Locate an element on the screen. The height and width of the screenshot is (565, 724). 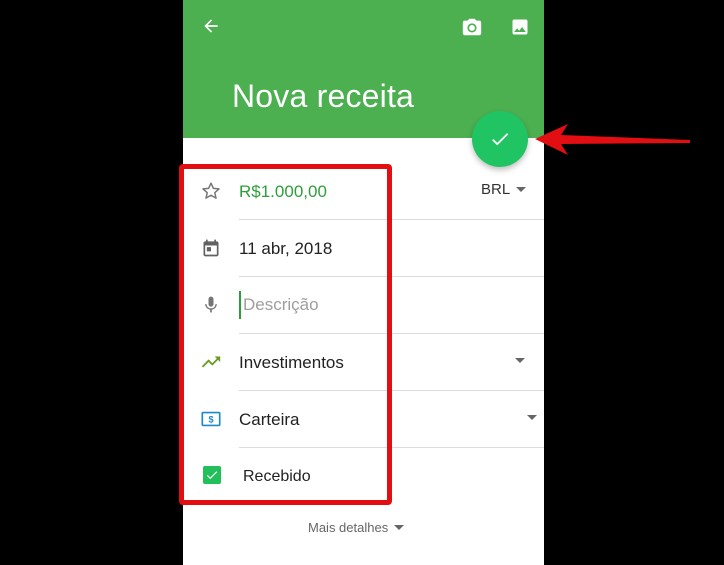
arrow-back-icon is located at coordinates (211, 26).